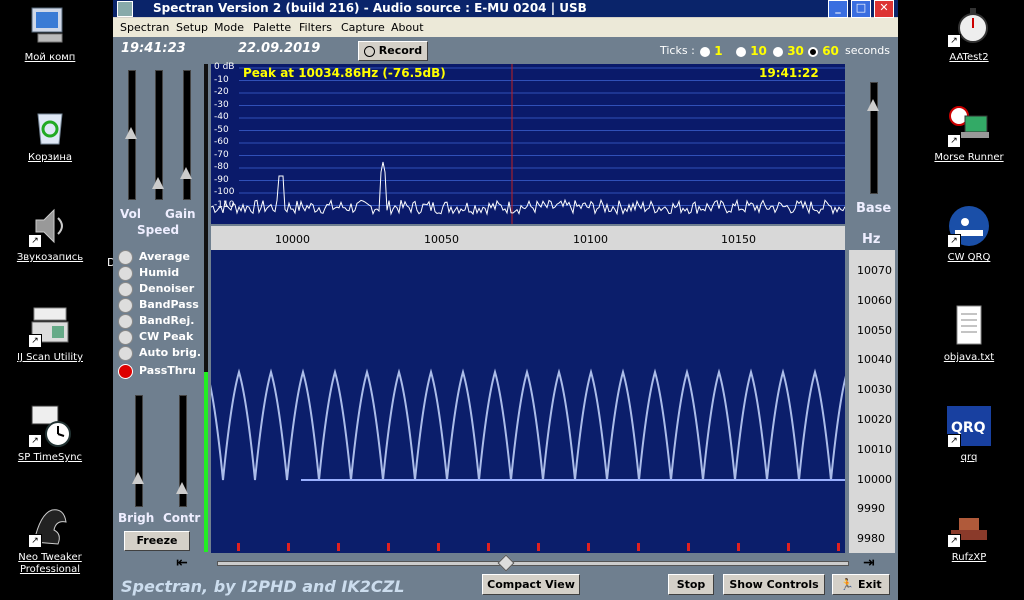 Image resolution: width=1024 pixels, height=600 pixels. Describe the element at coordinates (691, 584) in the screenshot. I see `stop-button: Stop` at that location.